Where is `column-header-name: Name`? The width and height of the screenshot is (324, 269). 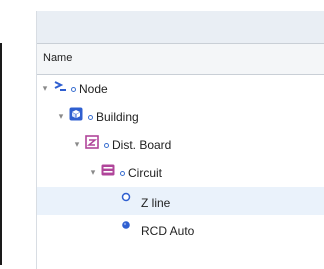
column-header-name: Name is located at coordinates (180, 59).